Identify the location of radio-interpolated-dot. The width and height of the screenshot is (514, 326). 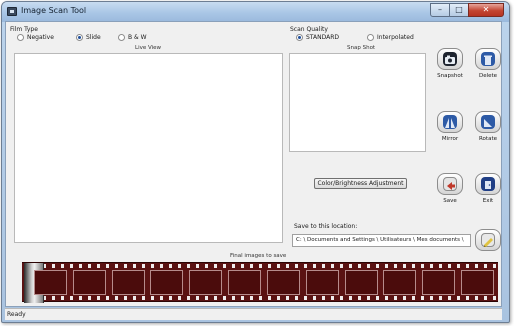
(370, 37).